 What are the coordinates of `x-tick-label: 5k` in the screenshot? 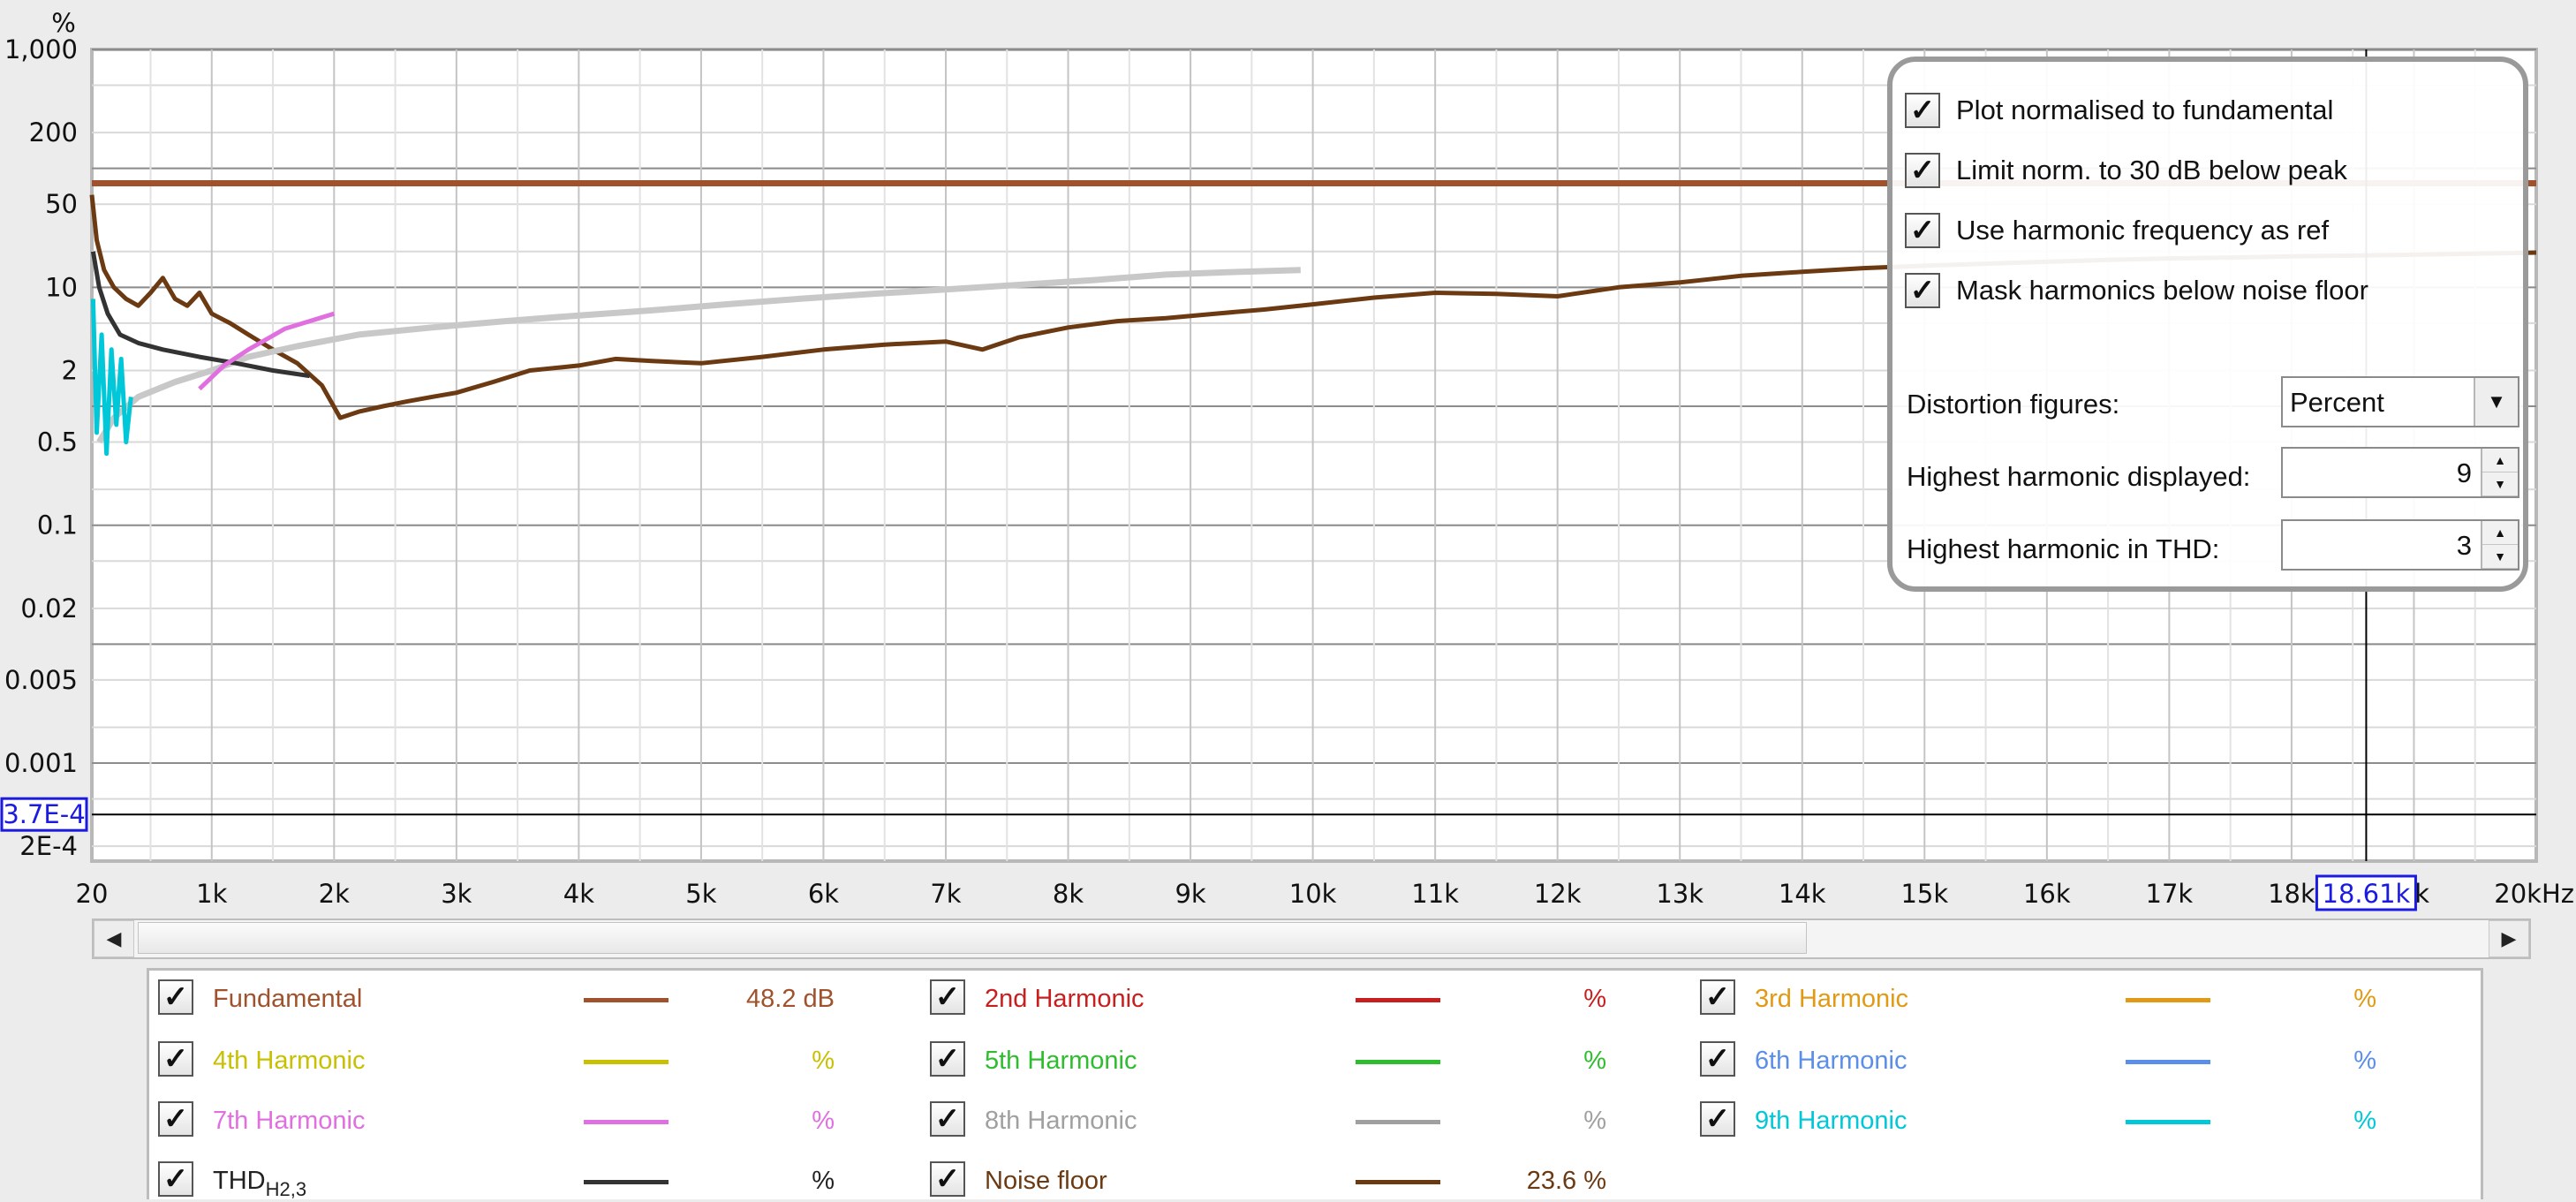 It's located at (700, 894).